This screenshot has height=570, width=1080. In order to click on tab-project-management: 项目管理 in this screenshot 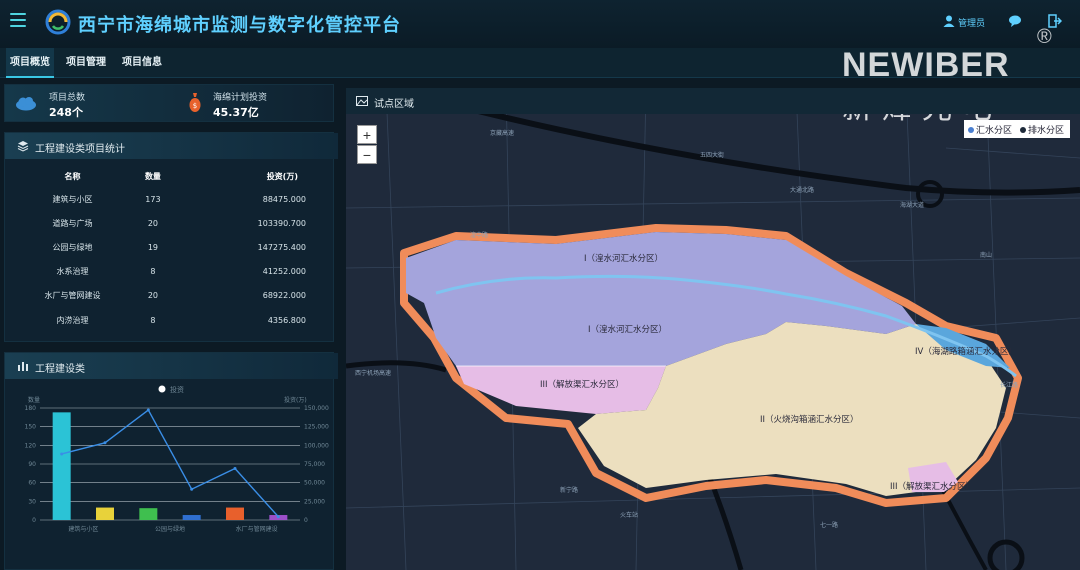, I will do `click(86, 63)`.